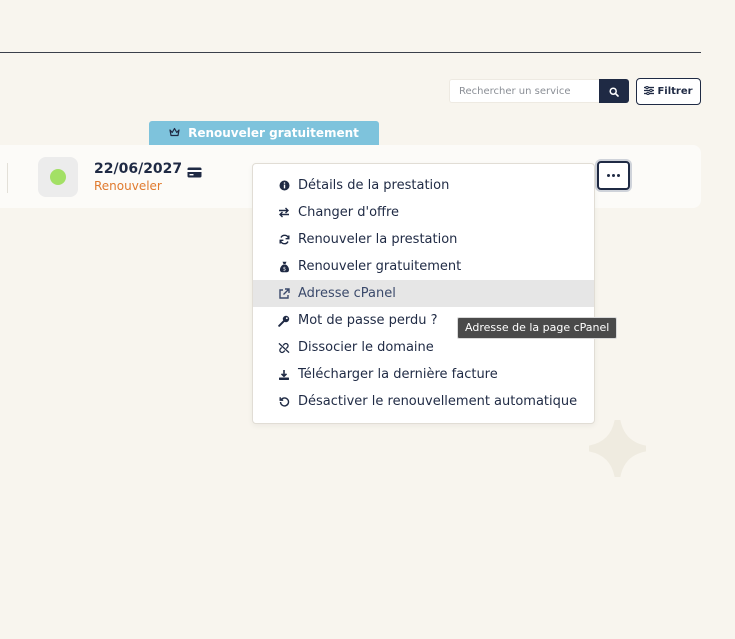 The height and width of the screenshot is (639, 735). I want to click on row-divider, so click(7, 178).